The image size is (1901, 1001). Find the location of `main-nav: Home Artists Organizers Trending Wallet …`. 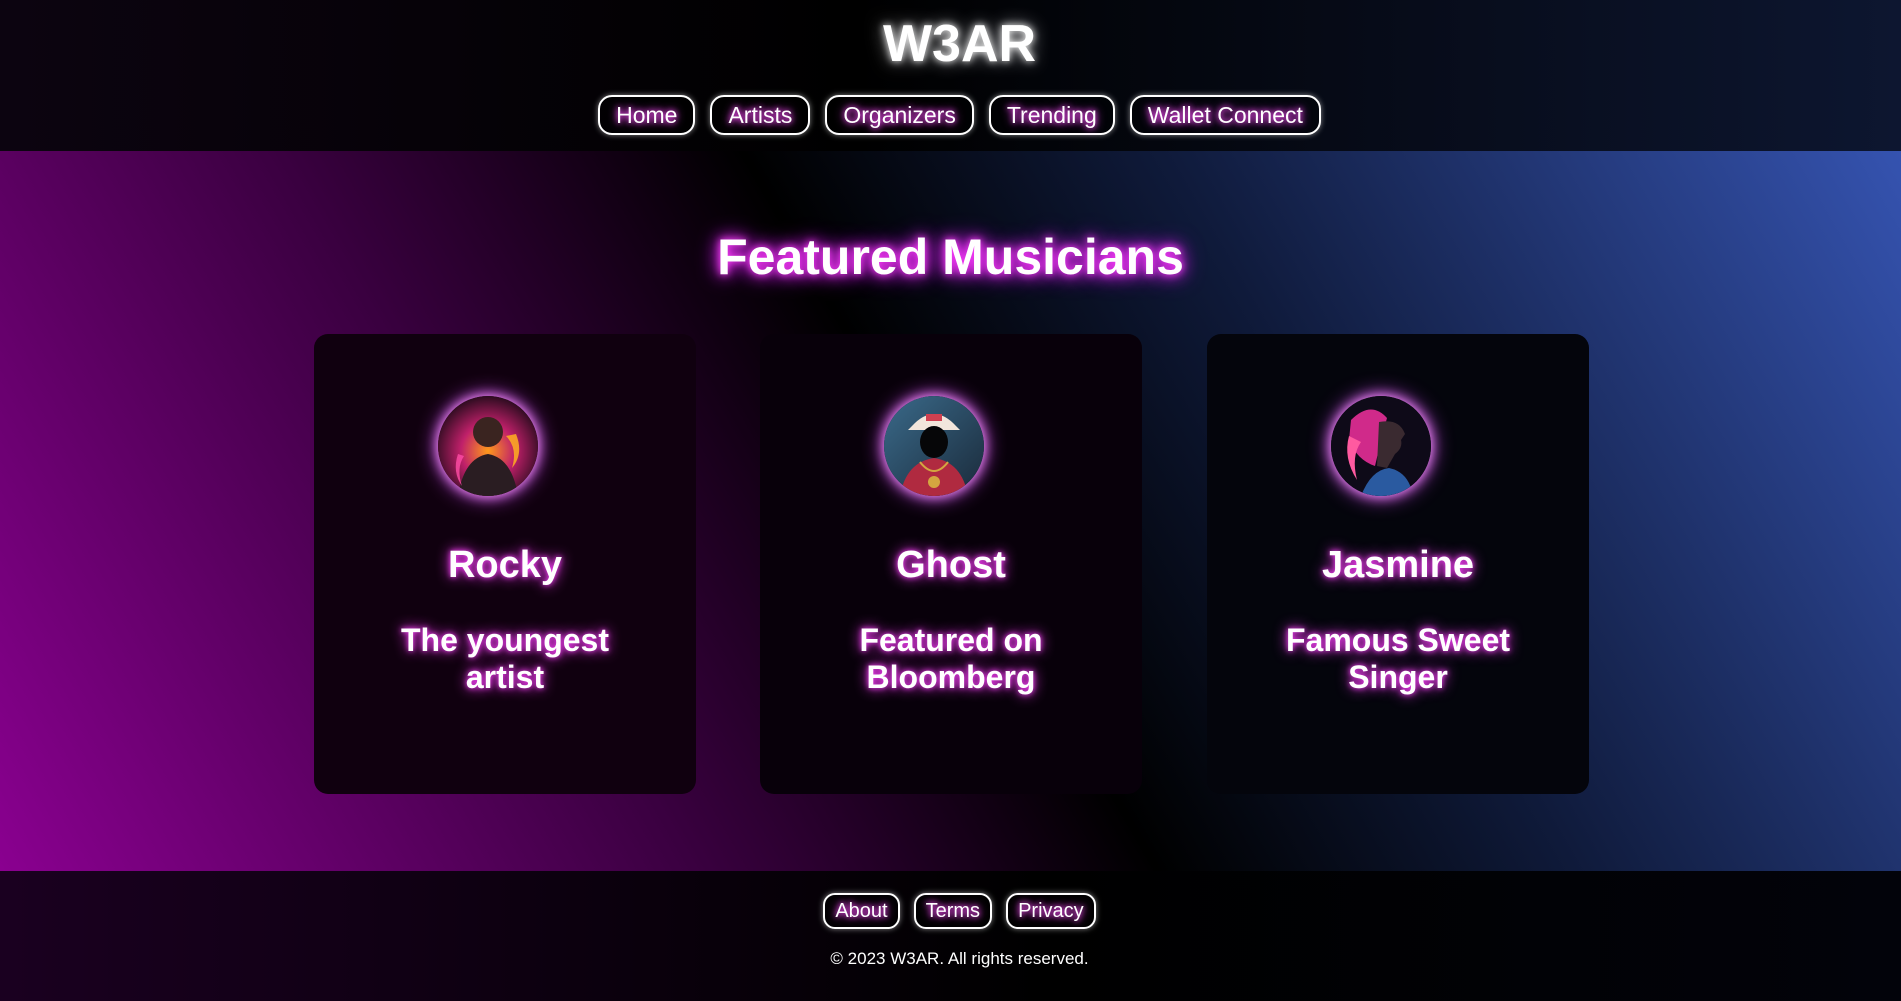

main-nav: Home Artists Organizers Trending Wallet … is located at coordinates (950, 115).